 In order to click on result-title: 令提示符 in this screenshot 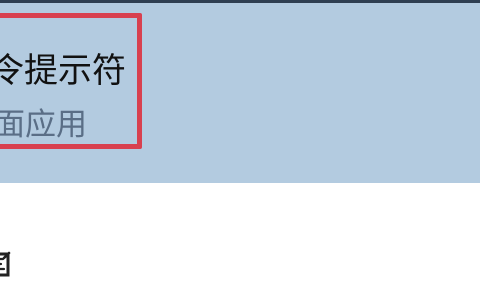, I will do `click(63, 71)`.